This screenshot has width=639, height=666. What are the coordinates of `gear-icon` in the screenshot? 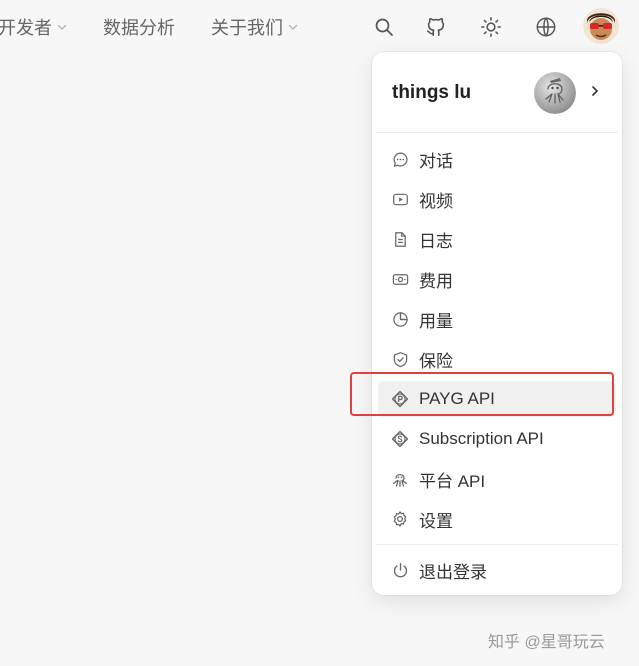 It's located at (400, 519).